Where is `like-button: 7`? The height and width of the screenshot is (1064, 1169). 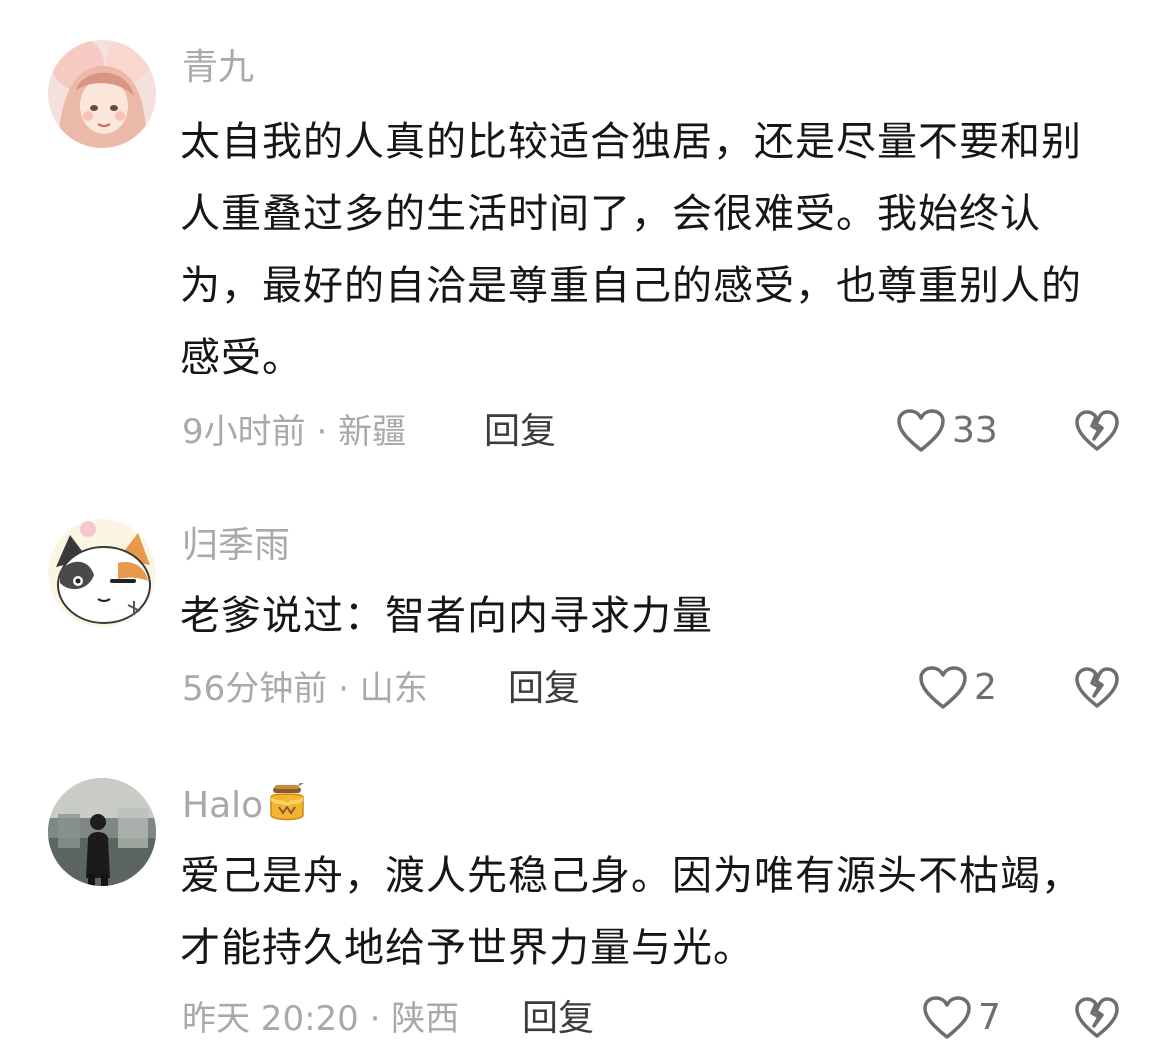 like-button: 7 is located at coordinates (961, 1018).